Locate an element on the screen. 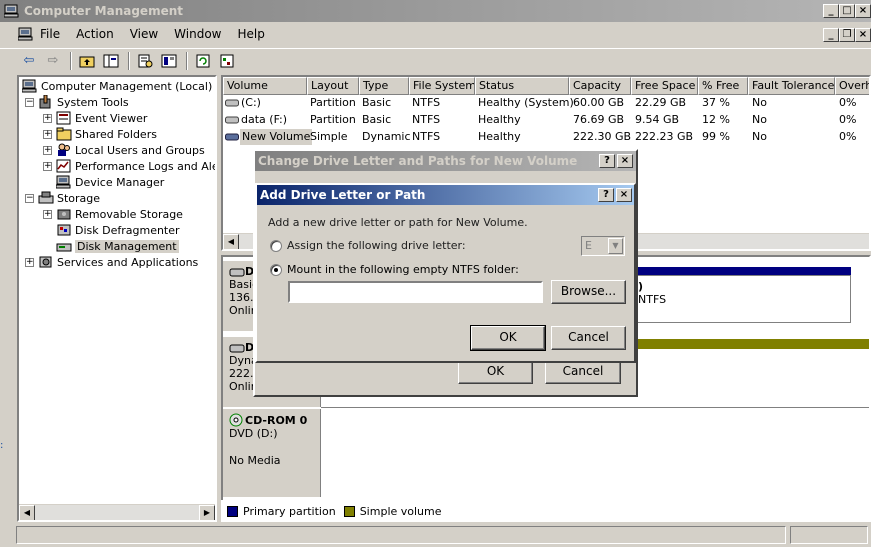  cell-free: 222.23 GB is located at coordinates (664, 136).